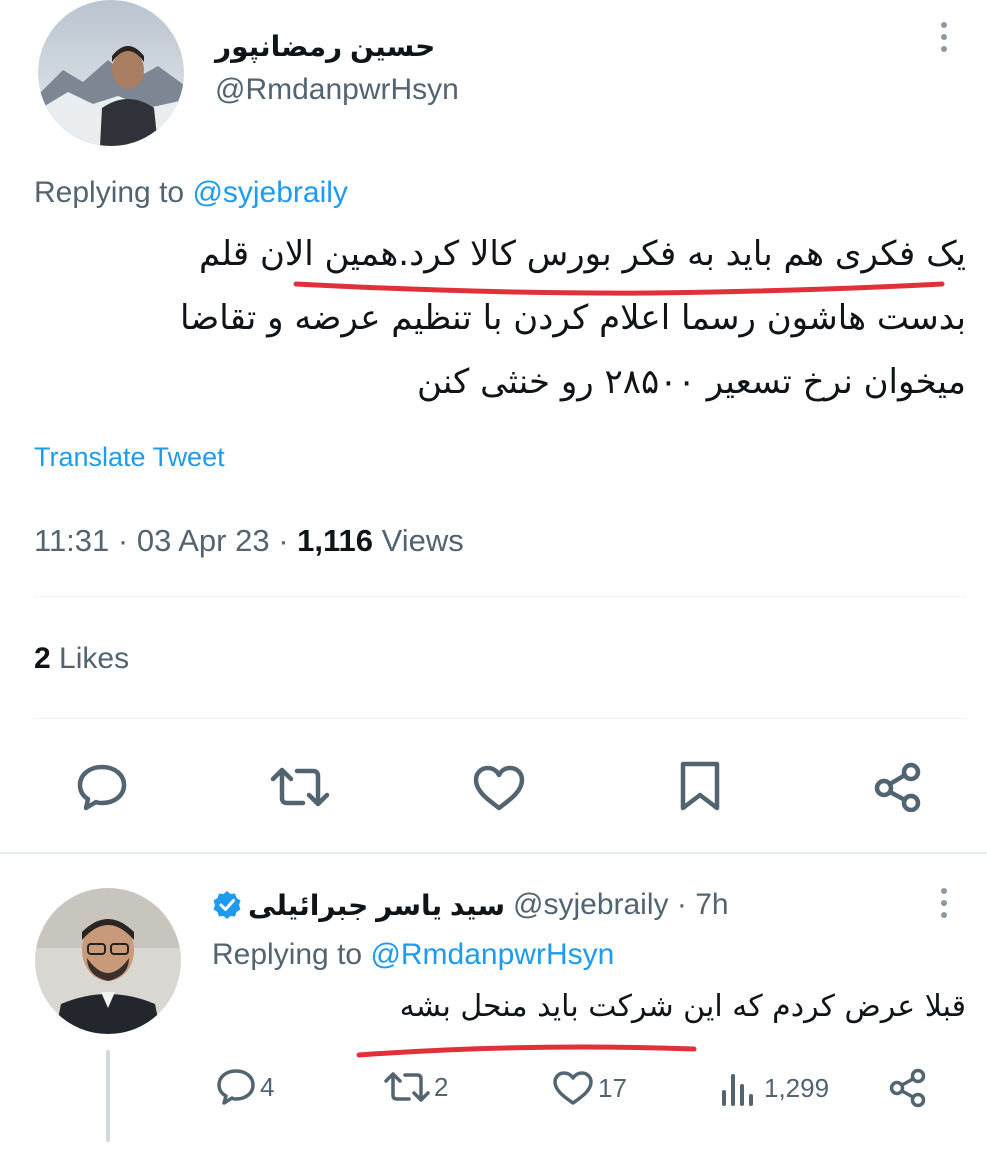 Image resolution: width=987 pixels, height=1158 pixels. I want to click on views-count: 1,116, so click(335, 540).